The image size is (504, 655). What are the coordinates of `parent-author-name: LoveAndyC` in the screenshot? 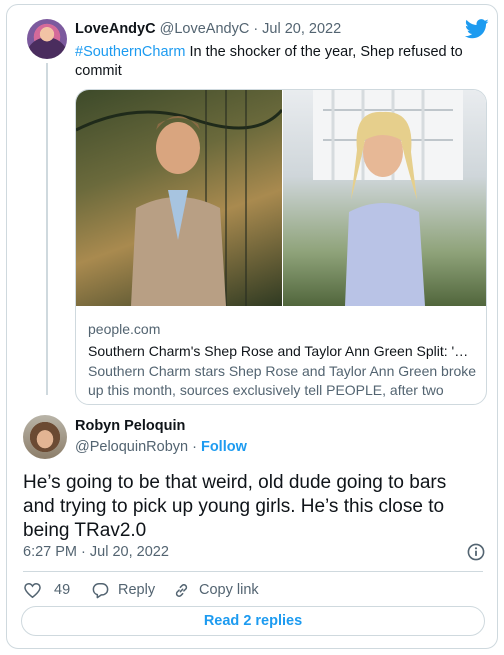 It's located at (115, 29).